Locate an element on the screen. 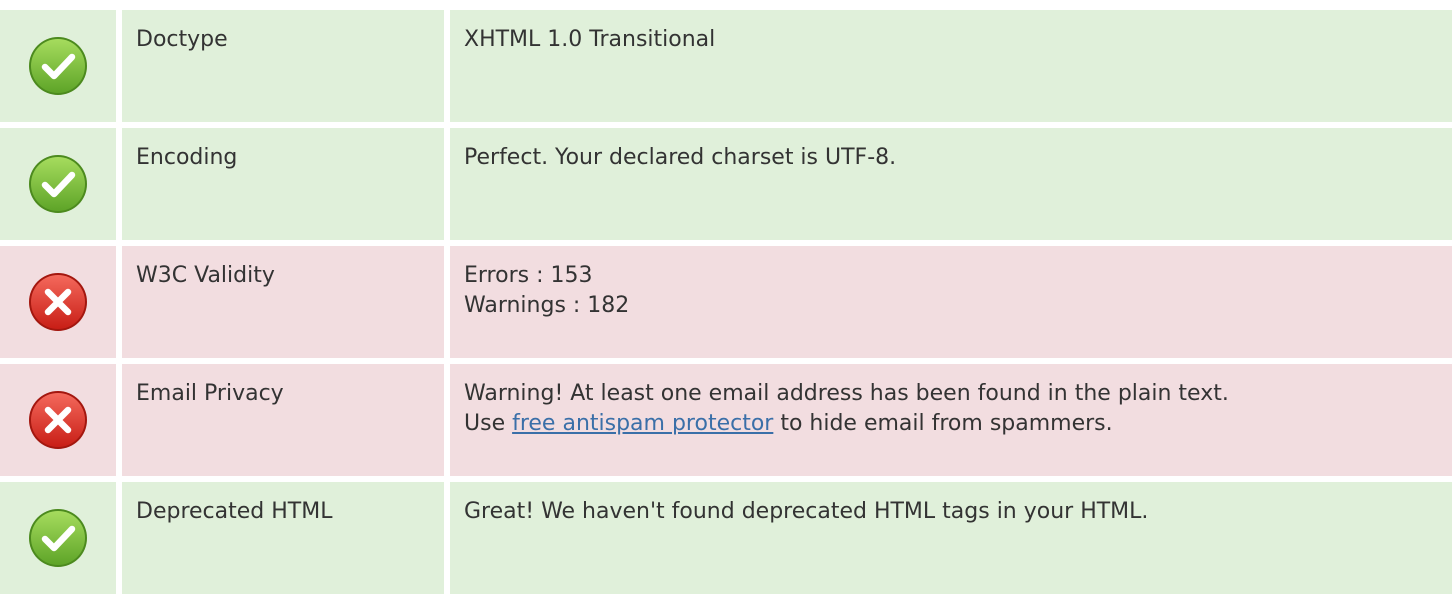 The width and height of the screenshot is (1452, 603). check-result: Perfect. Your declared charset is UTF-8. is located at coordinates (951, 184).